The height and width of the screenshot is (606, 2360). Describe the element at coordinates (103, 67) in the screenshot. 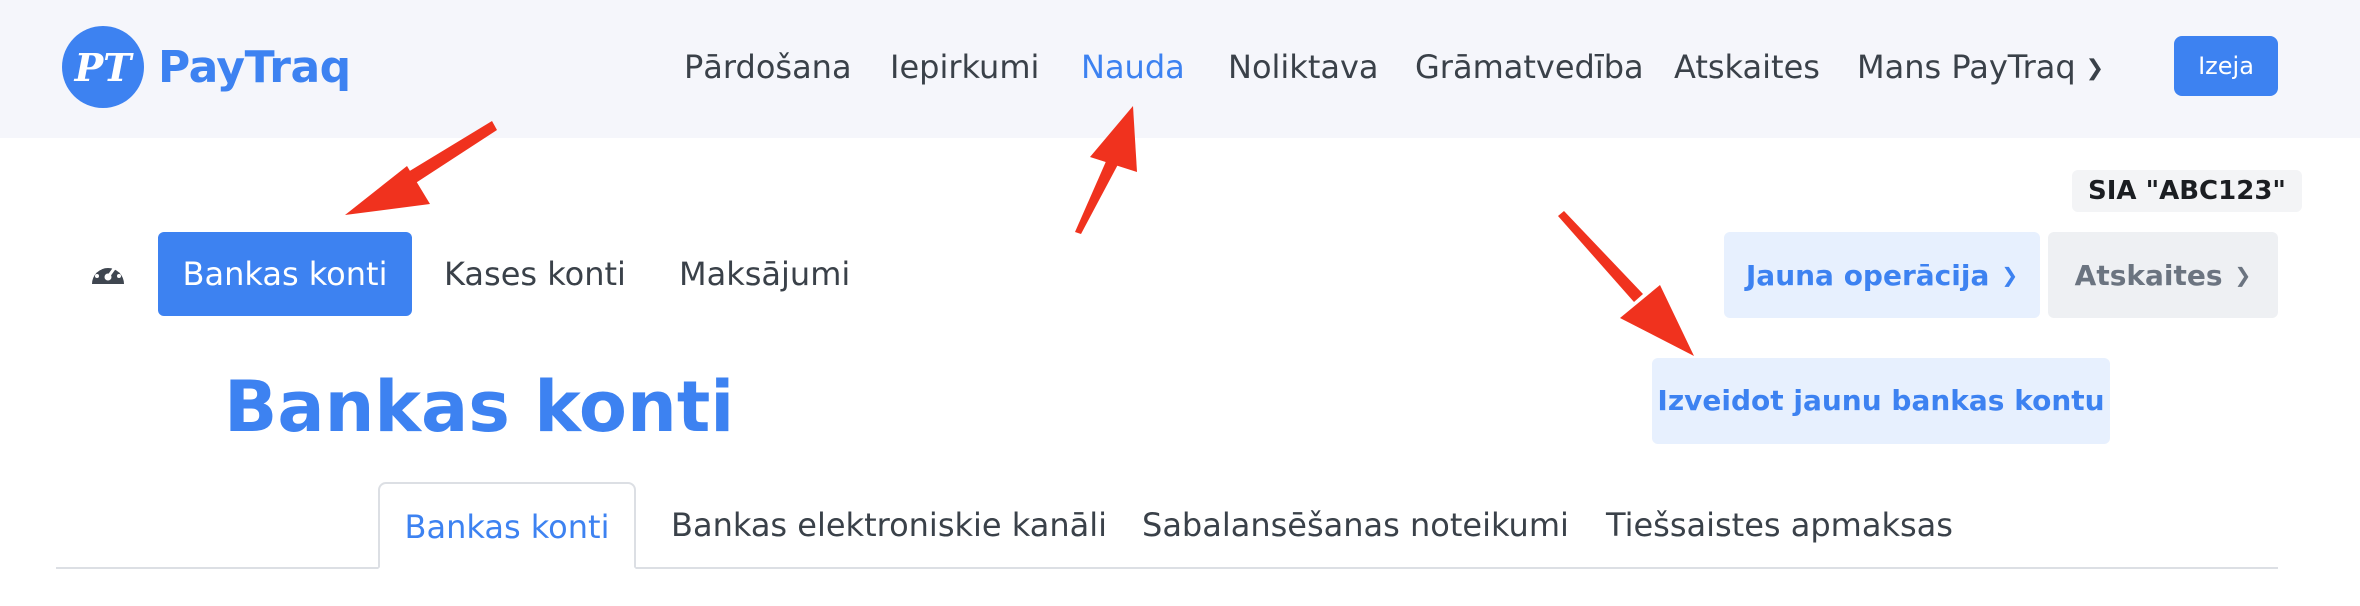

I see `logo-mark: PT` at that location.